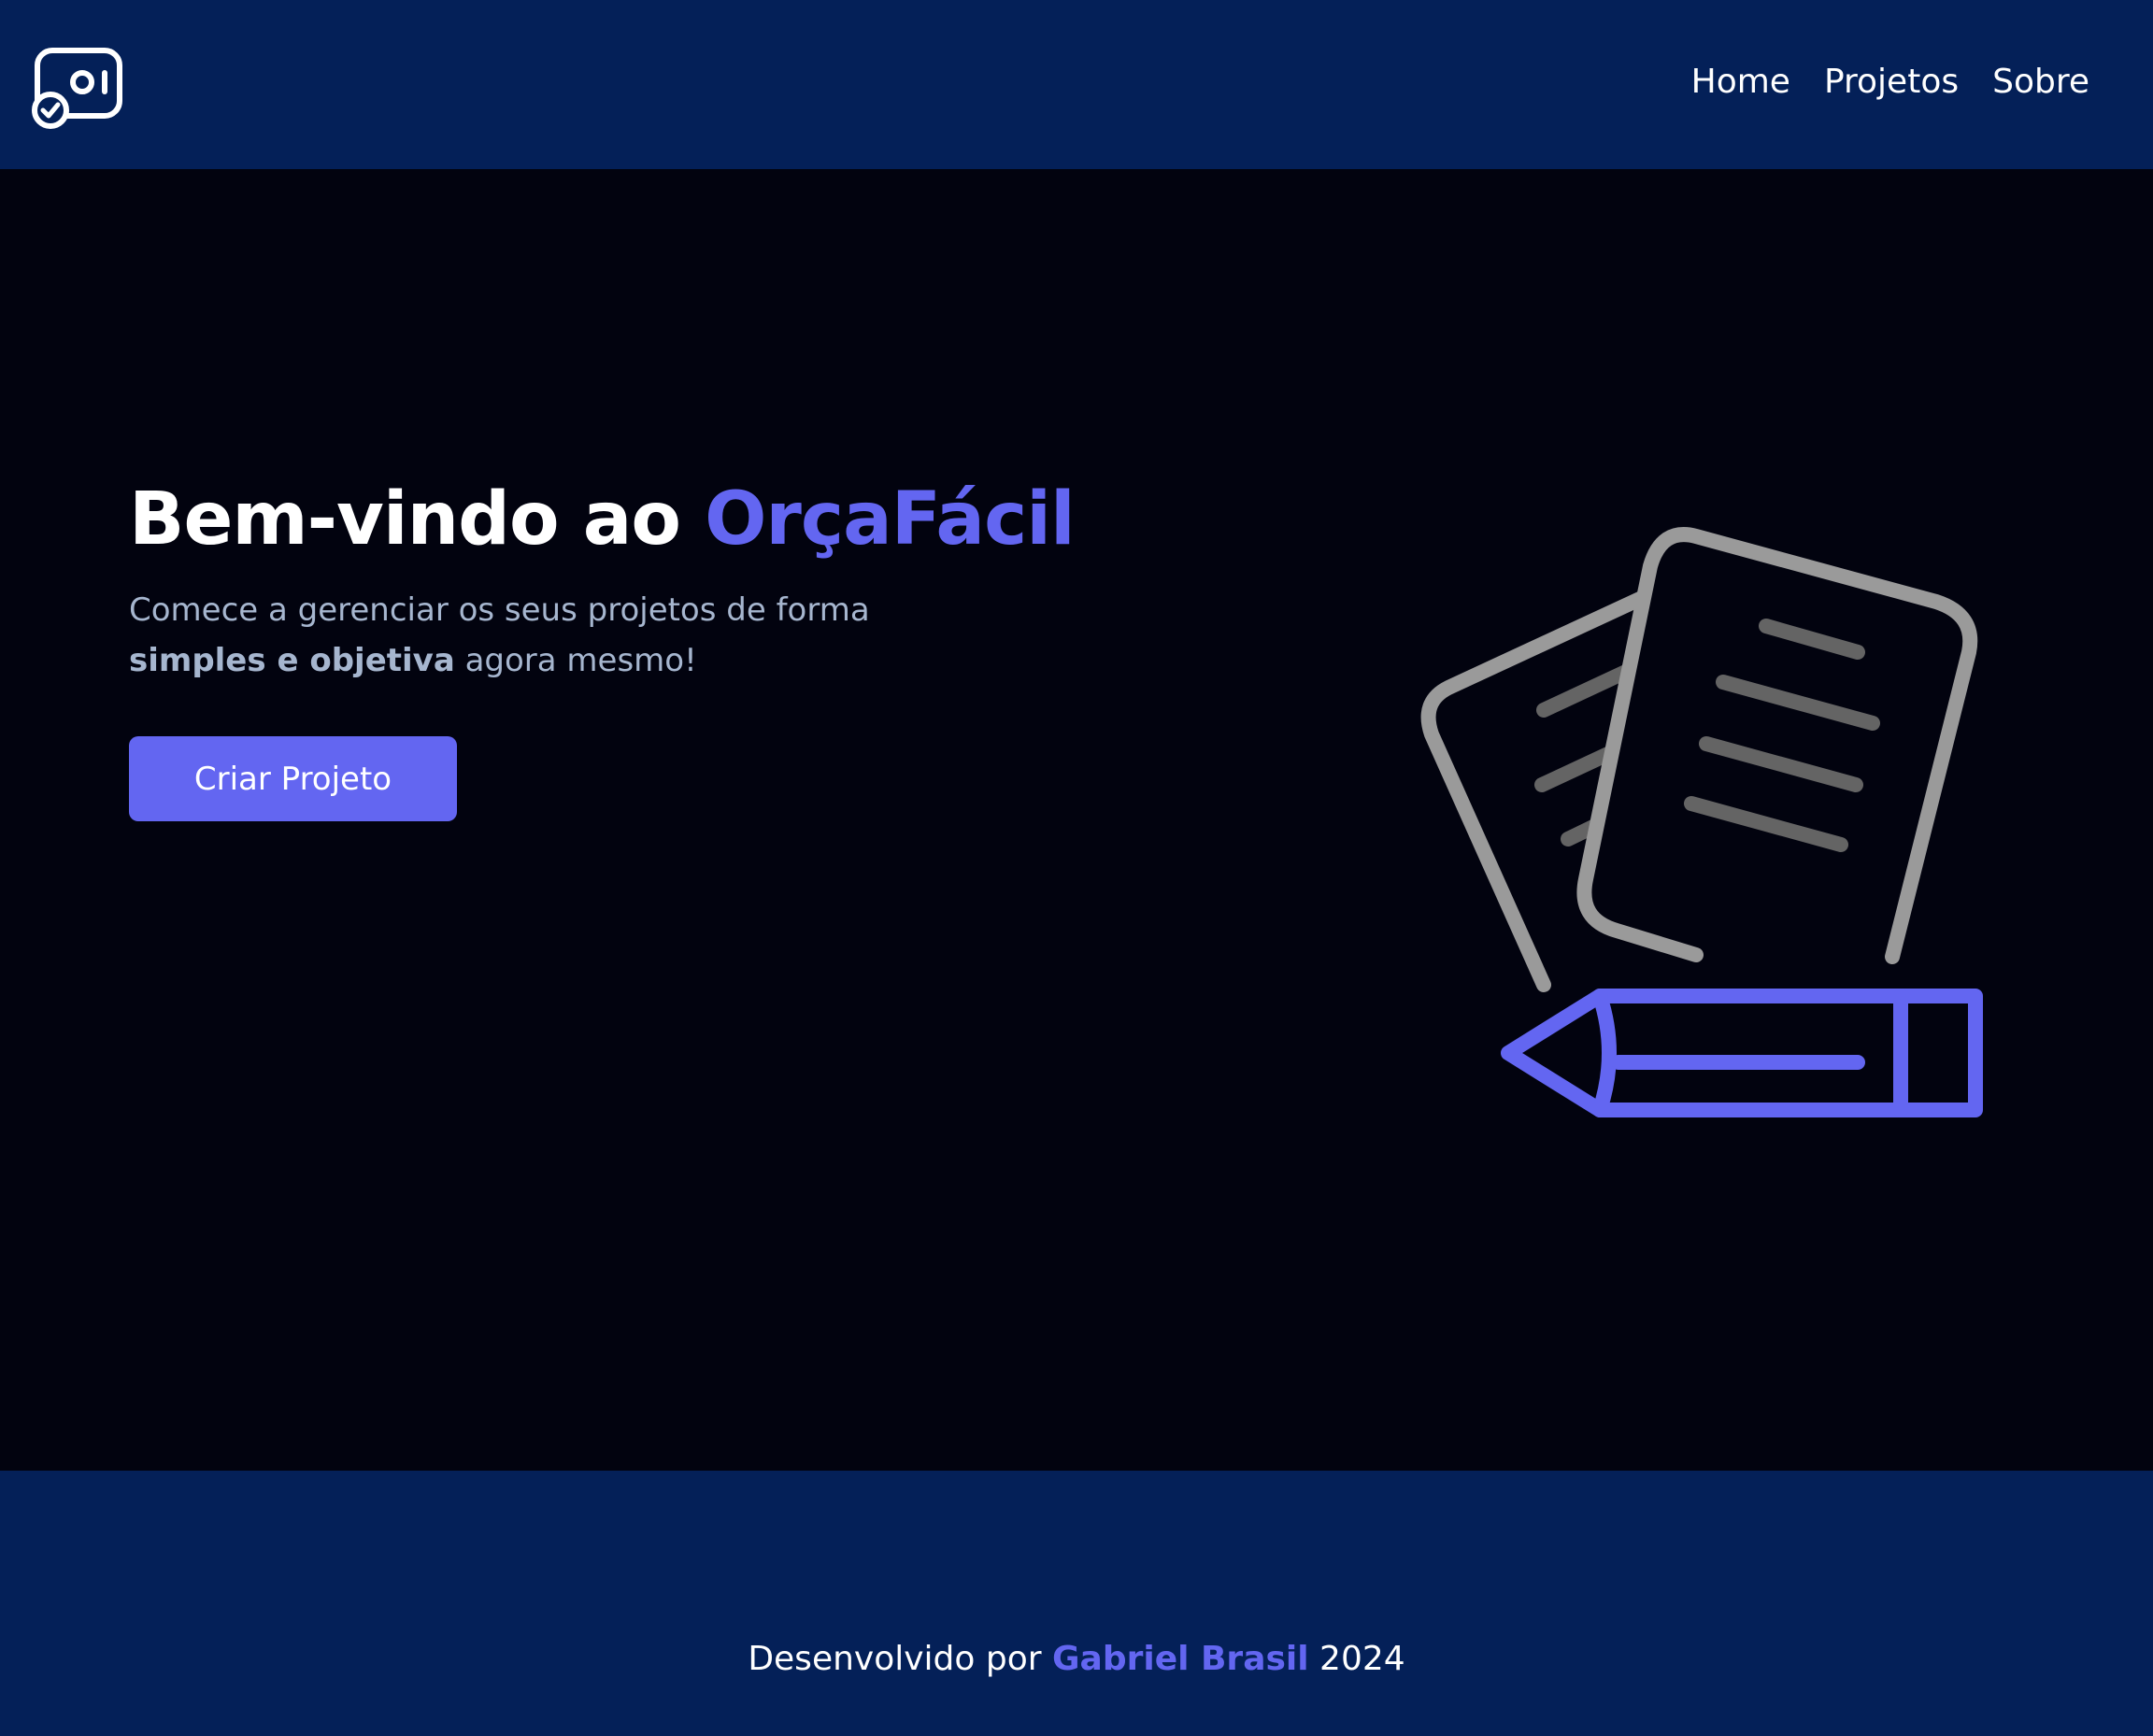 The width and height of the screenshot is (2153, 1736). Describe the element at coordinates (1362, 1659) in the screenshot. I see `footer-year: 2024` at that location.